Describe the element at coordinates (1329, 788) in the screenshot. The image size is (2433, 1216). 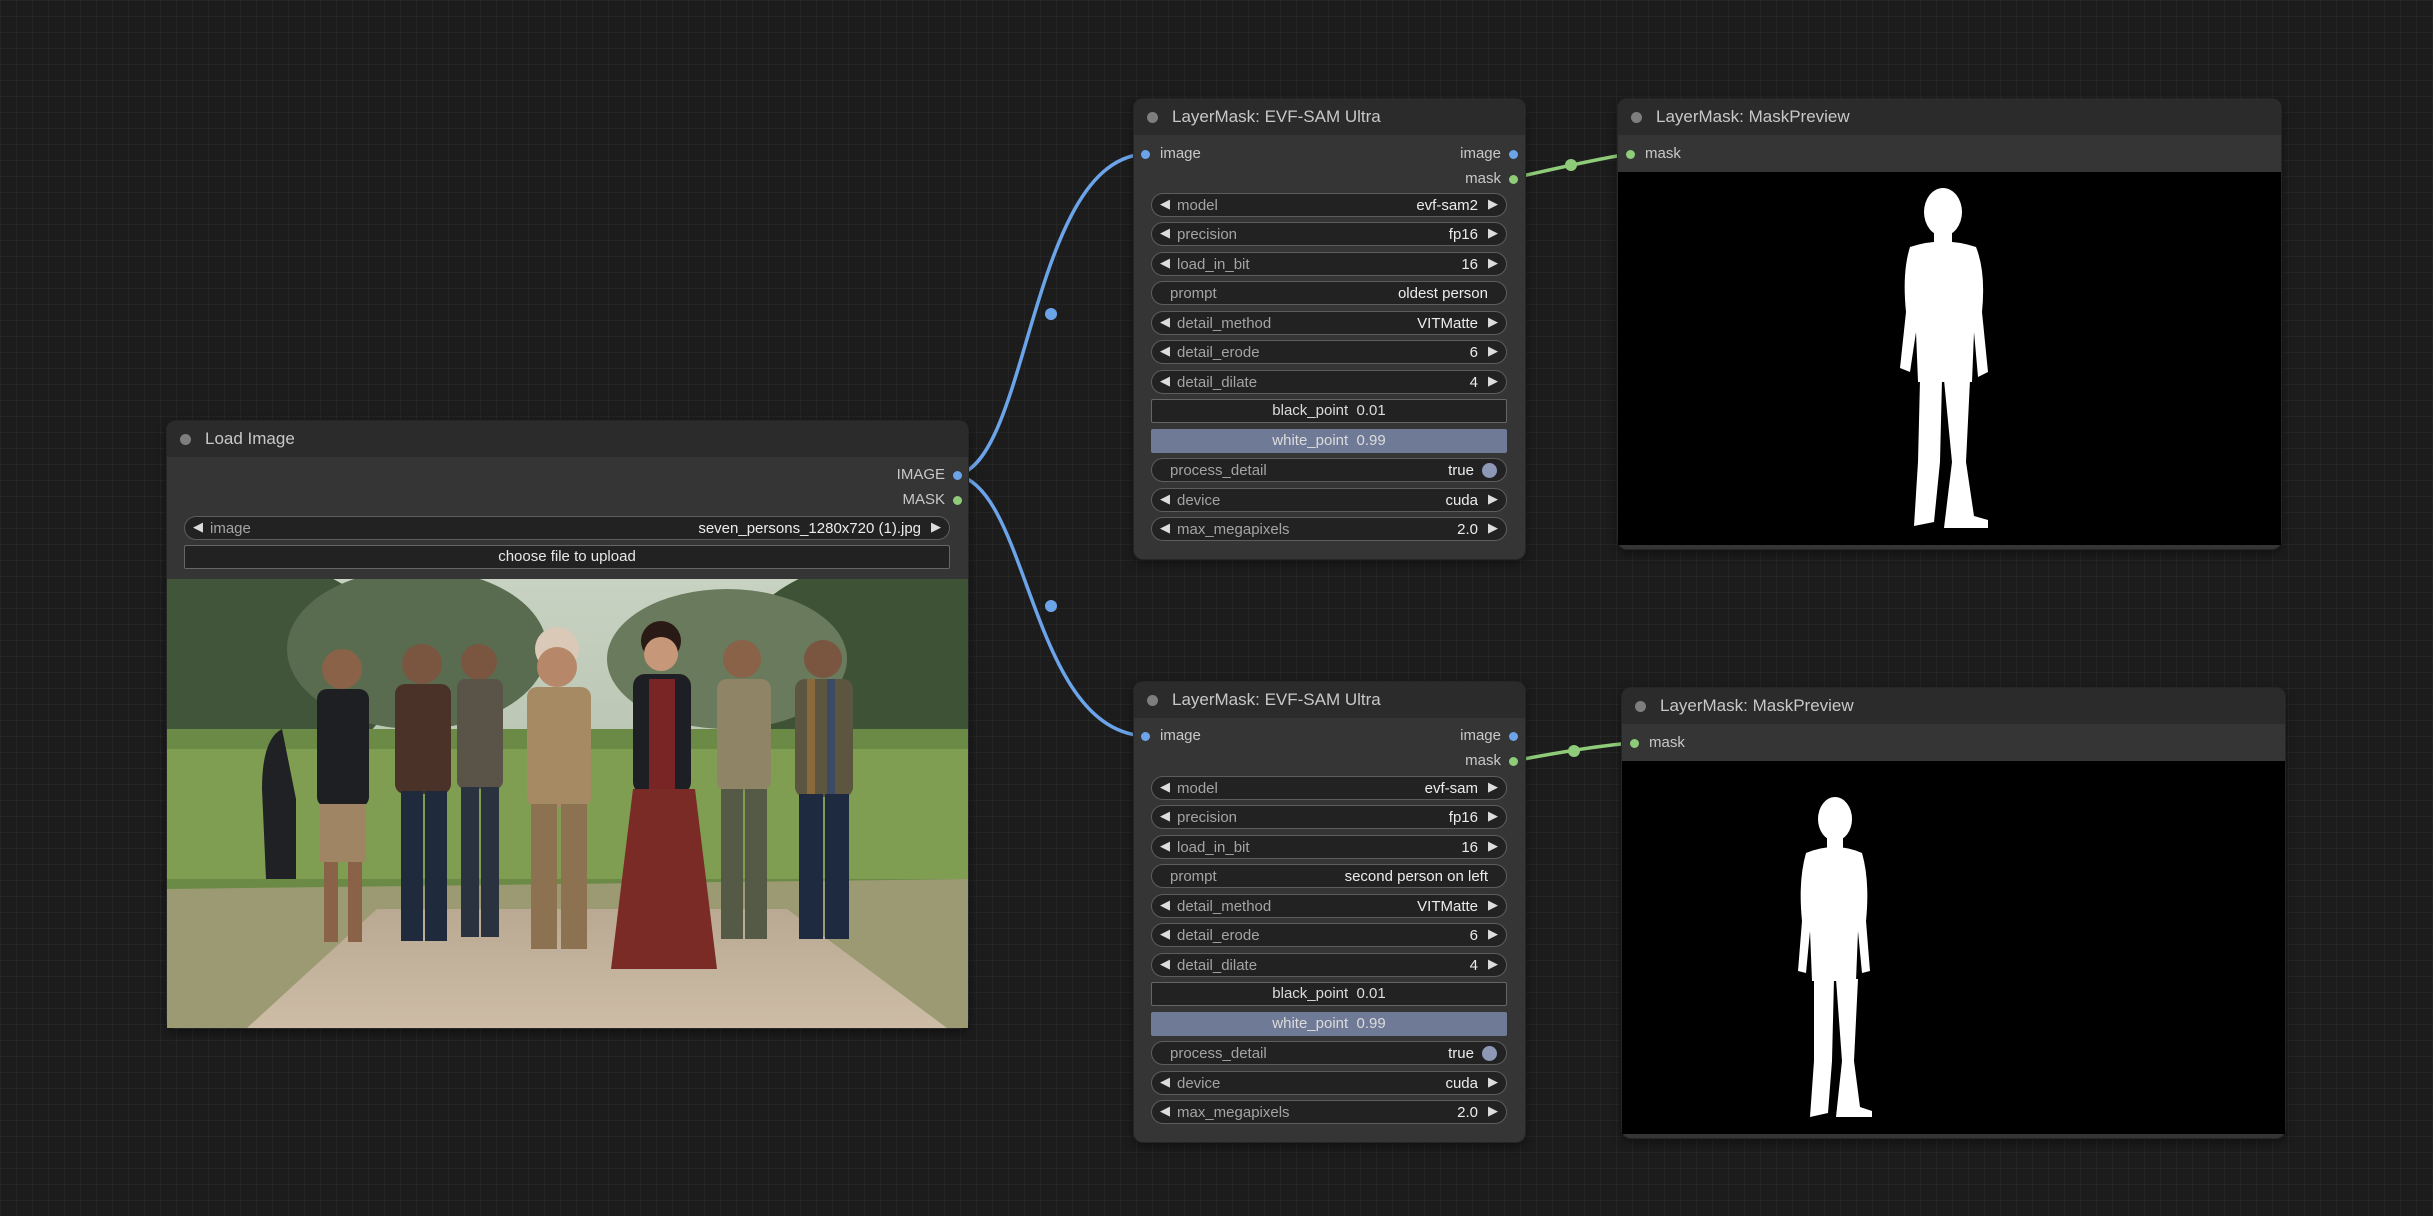
I see `model-combo-widget: ◀ model evf-sam ▶` at that location.